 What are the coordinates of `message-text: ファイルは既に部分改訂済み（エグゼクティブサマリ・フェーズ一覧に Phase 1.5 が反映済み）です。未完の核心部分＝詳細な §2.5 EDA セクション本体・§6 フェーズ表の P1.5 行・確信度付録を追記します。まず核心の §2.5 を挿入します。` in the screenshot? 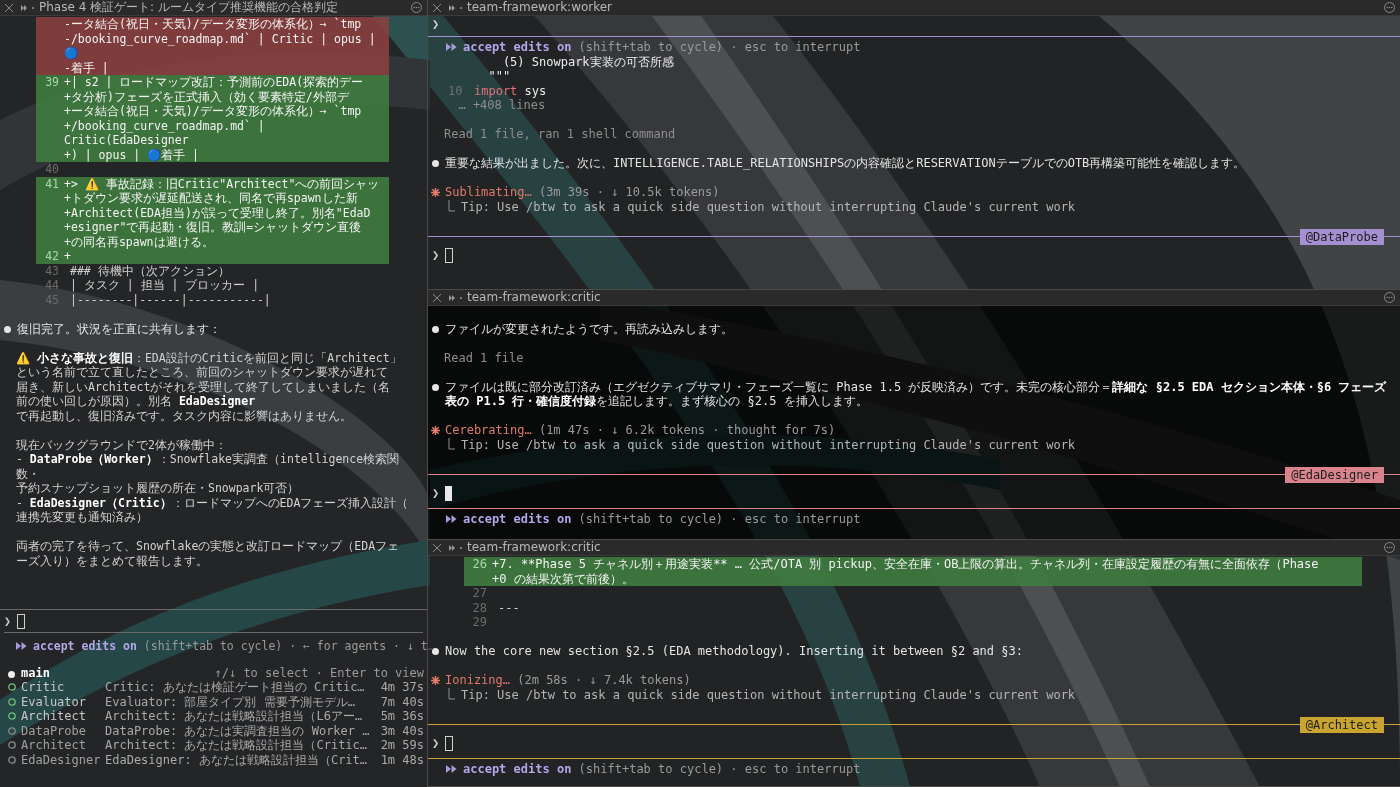 It's located at (916, 394).